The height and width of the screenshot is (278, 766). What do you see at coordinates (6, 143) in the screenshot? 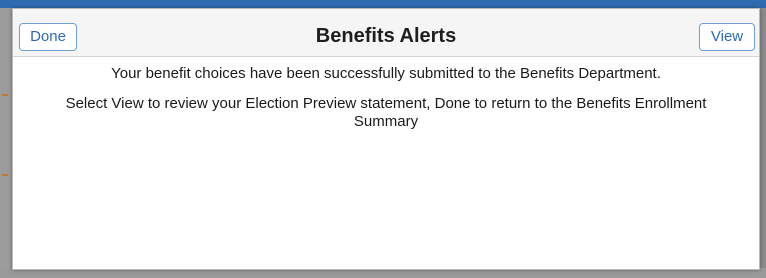
I see `background-page-left` at bounding box center [6, 143].